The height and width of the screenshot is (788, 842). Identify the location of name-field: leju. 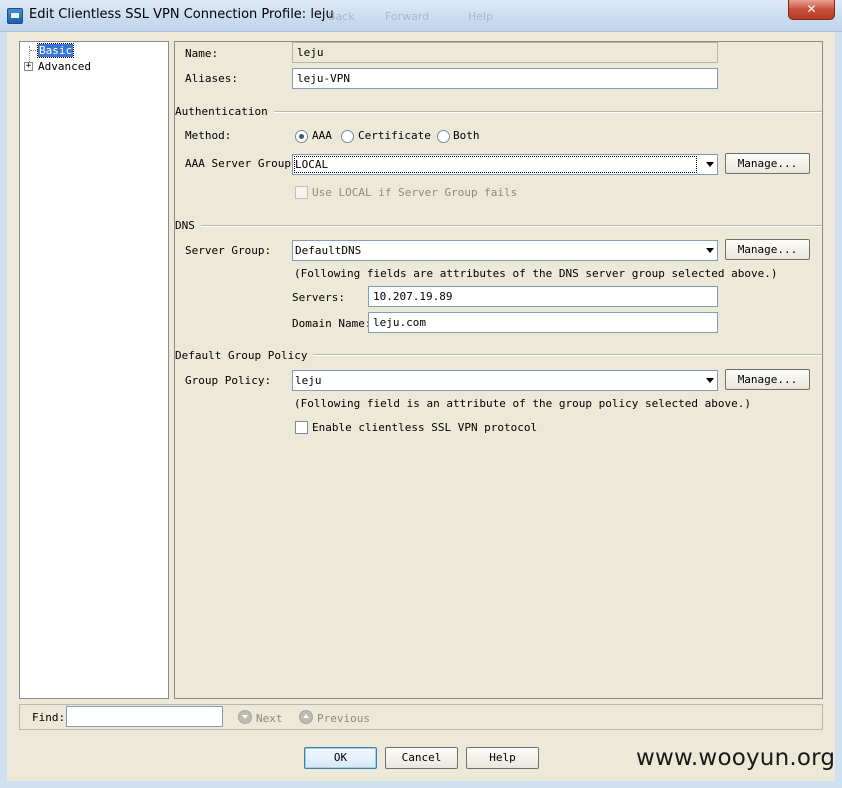
(505, 52).